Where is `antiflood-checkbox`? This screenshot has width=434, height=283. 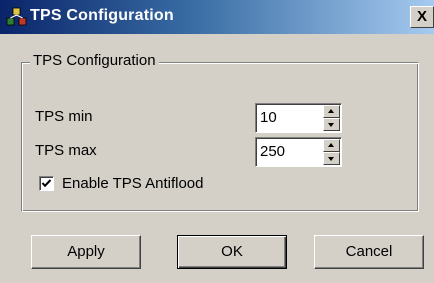 antiflood-checkbox is located at coordinates (46, 183).